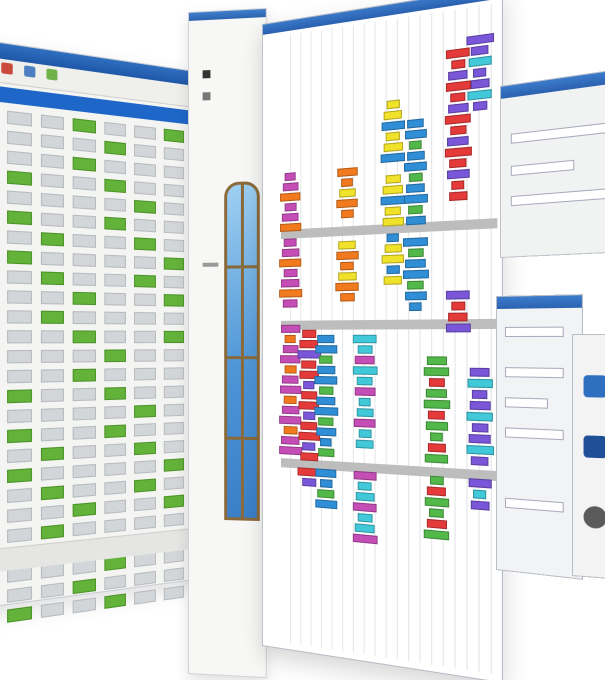 The width and height of the screenshot is (605, 680). What do you see at coordinates (227, 15) in the screenshot?
I see `door-panel-titlebar` at bounding box center [227, 15].